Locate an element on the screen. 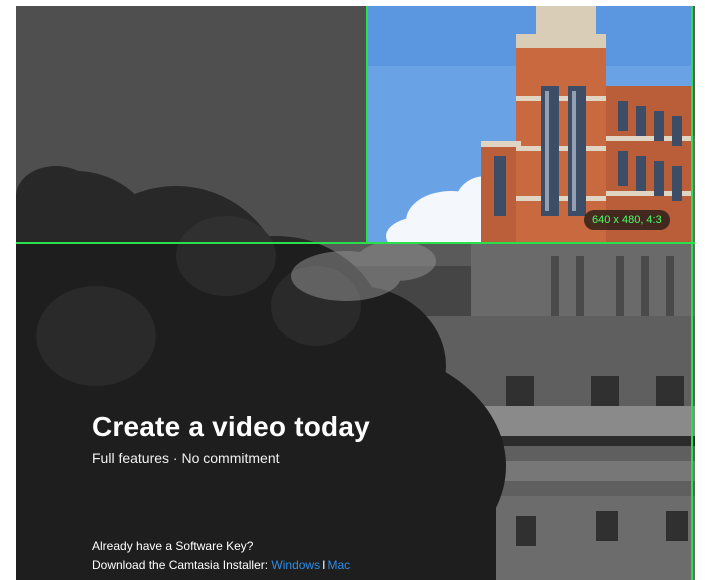 Image resolution: width=705 pixels, height=580 pixels. hero-subtitle: Full features · No commitment is located at coordinates (186, 458).